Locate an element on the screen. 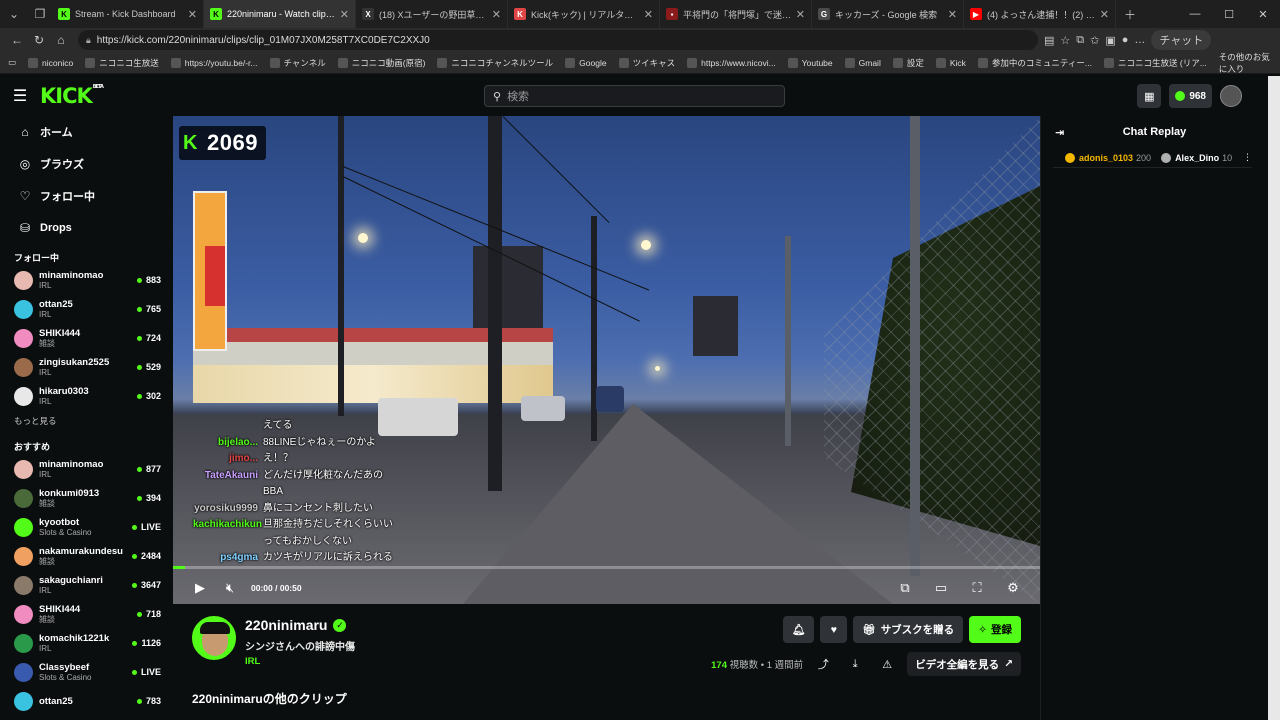 This screenshot has height=720, width=1280. user-avatar is located at coordinates (1231, 96).